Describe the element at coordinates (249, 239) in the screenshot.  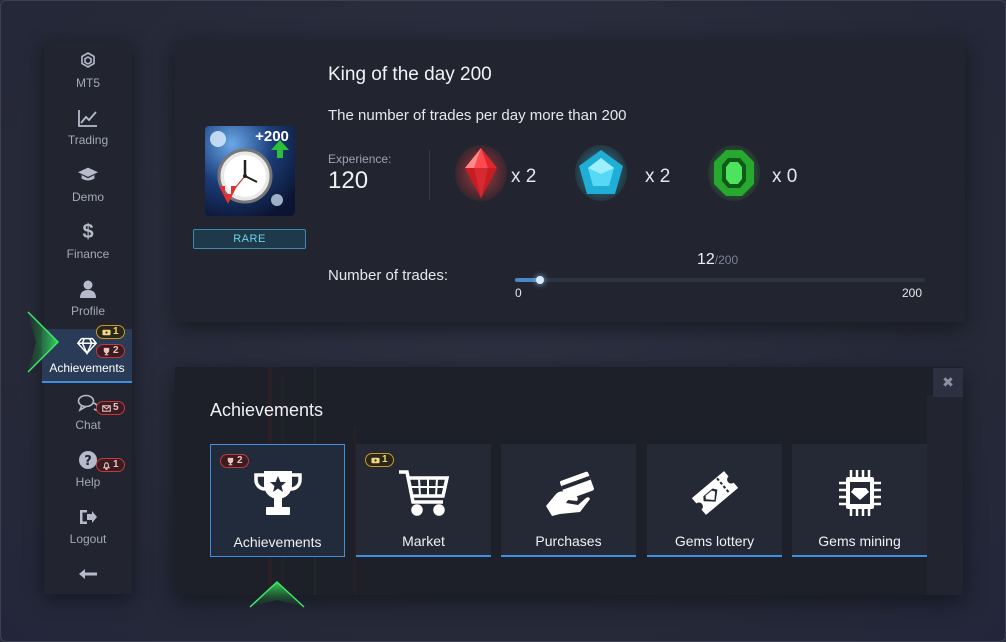
I see `rarity-badge: RARE` at that location.